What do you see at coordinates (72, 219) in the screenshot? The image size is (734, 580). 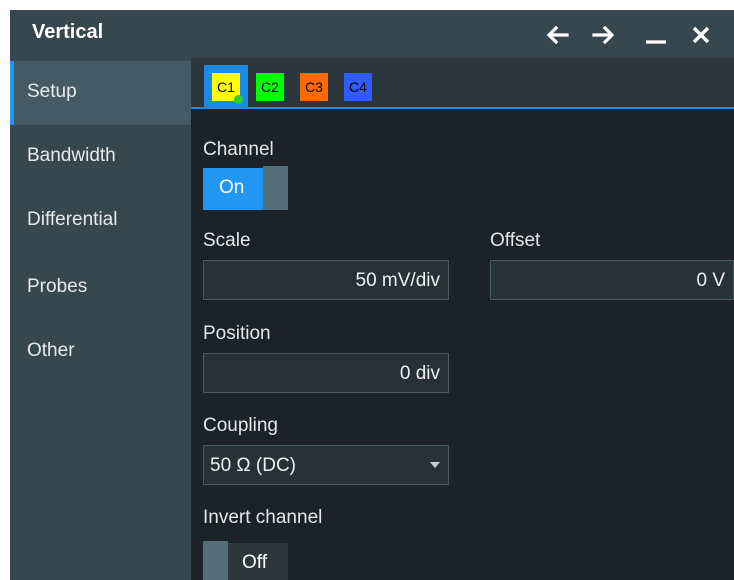 I see `sidebar-item-label: Differential` at bounding box center [72, 219].